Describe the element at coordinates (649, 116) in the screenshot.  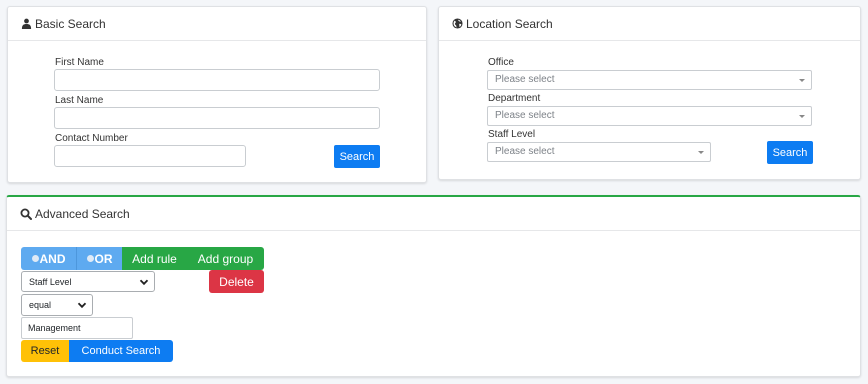
I see `department-select: Please select` at that location.